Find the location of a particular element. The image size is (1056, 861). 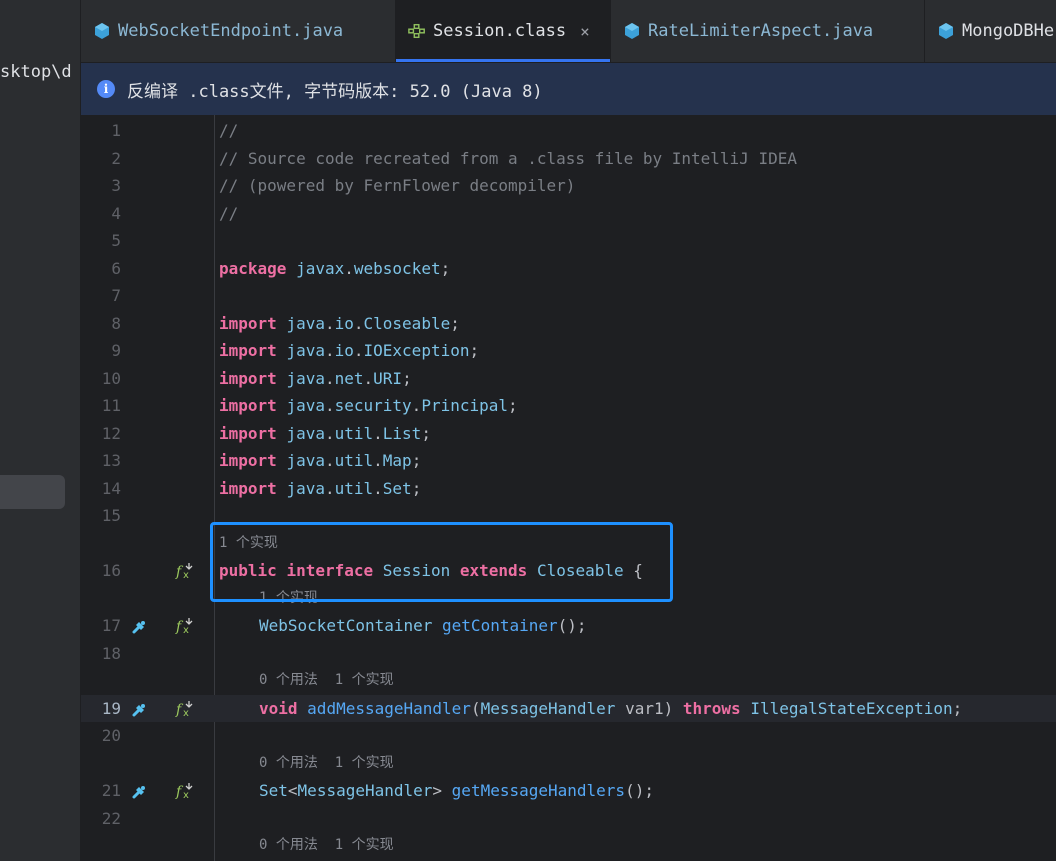

code-line: 8 import java.io.Closeable; is located at coordinates (568, 323).